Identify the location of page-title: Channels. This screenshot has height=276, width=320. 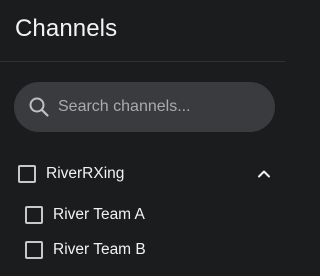
(66, 28).